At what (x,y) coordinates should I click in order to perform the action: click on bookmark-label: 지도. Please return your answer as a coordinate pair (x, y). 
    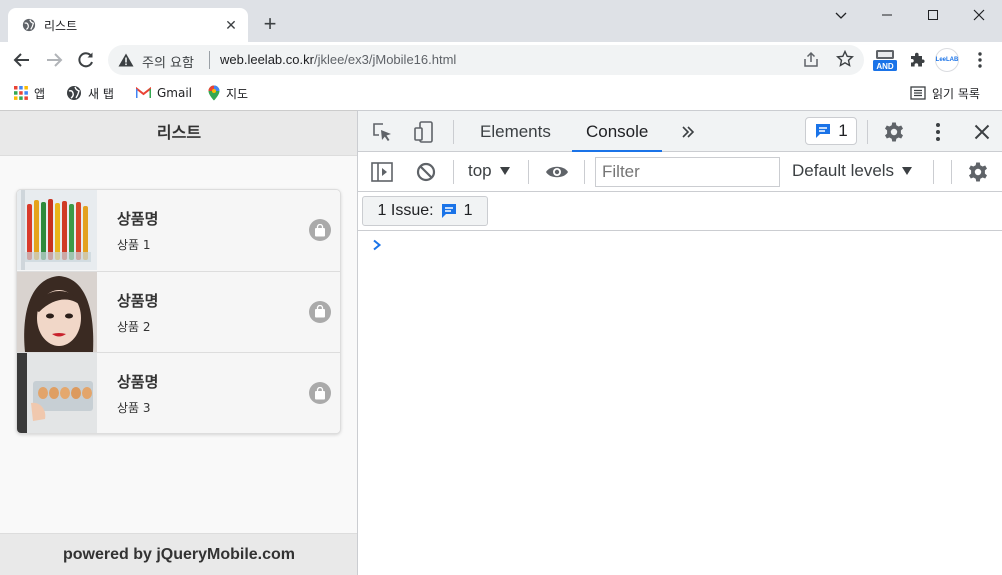
    Looking at the image, I should click on (237, 93).